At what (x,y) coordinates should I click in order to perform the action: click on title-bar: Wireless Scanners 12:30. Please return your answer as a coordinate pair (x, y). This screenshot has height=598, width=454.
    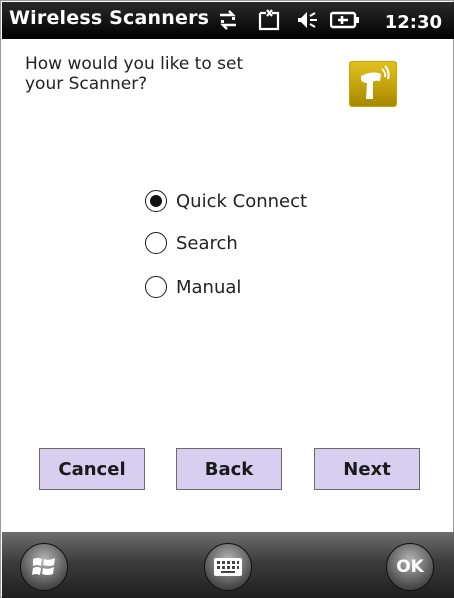
    Looking at the image, I should click on (228, 20).